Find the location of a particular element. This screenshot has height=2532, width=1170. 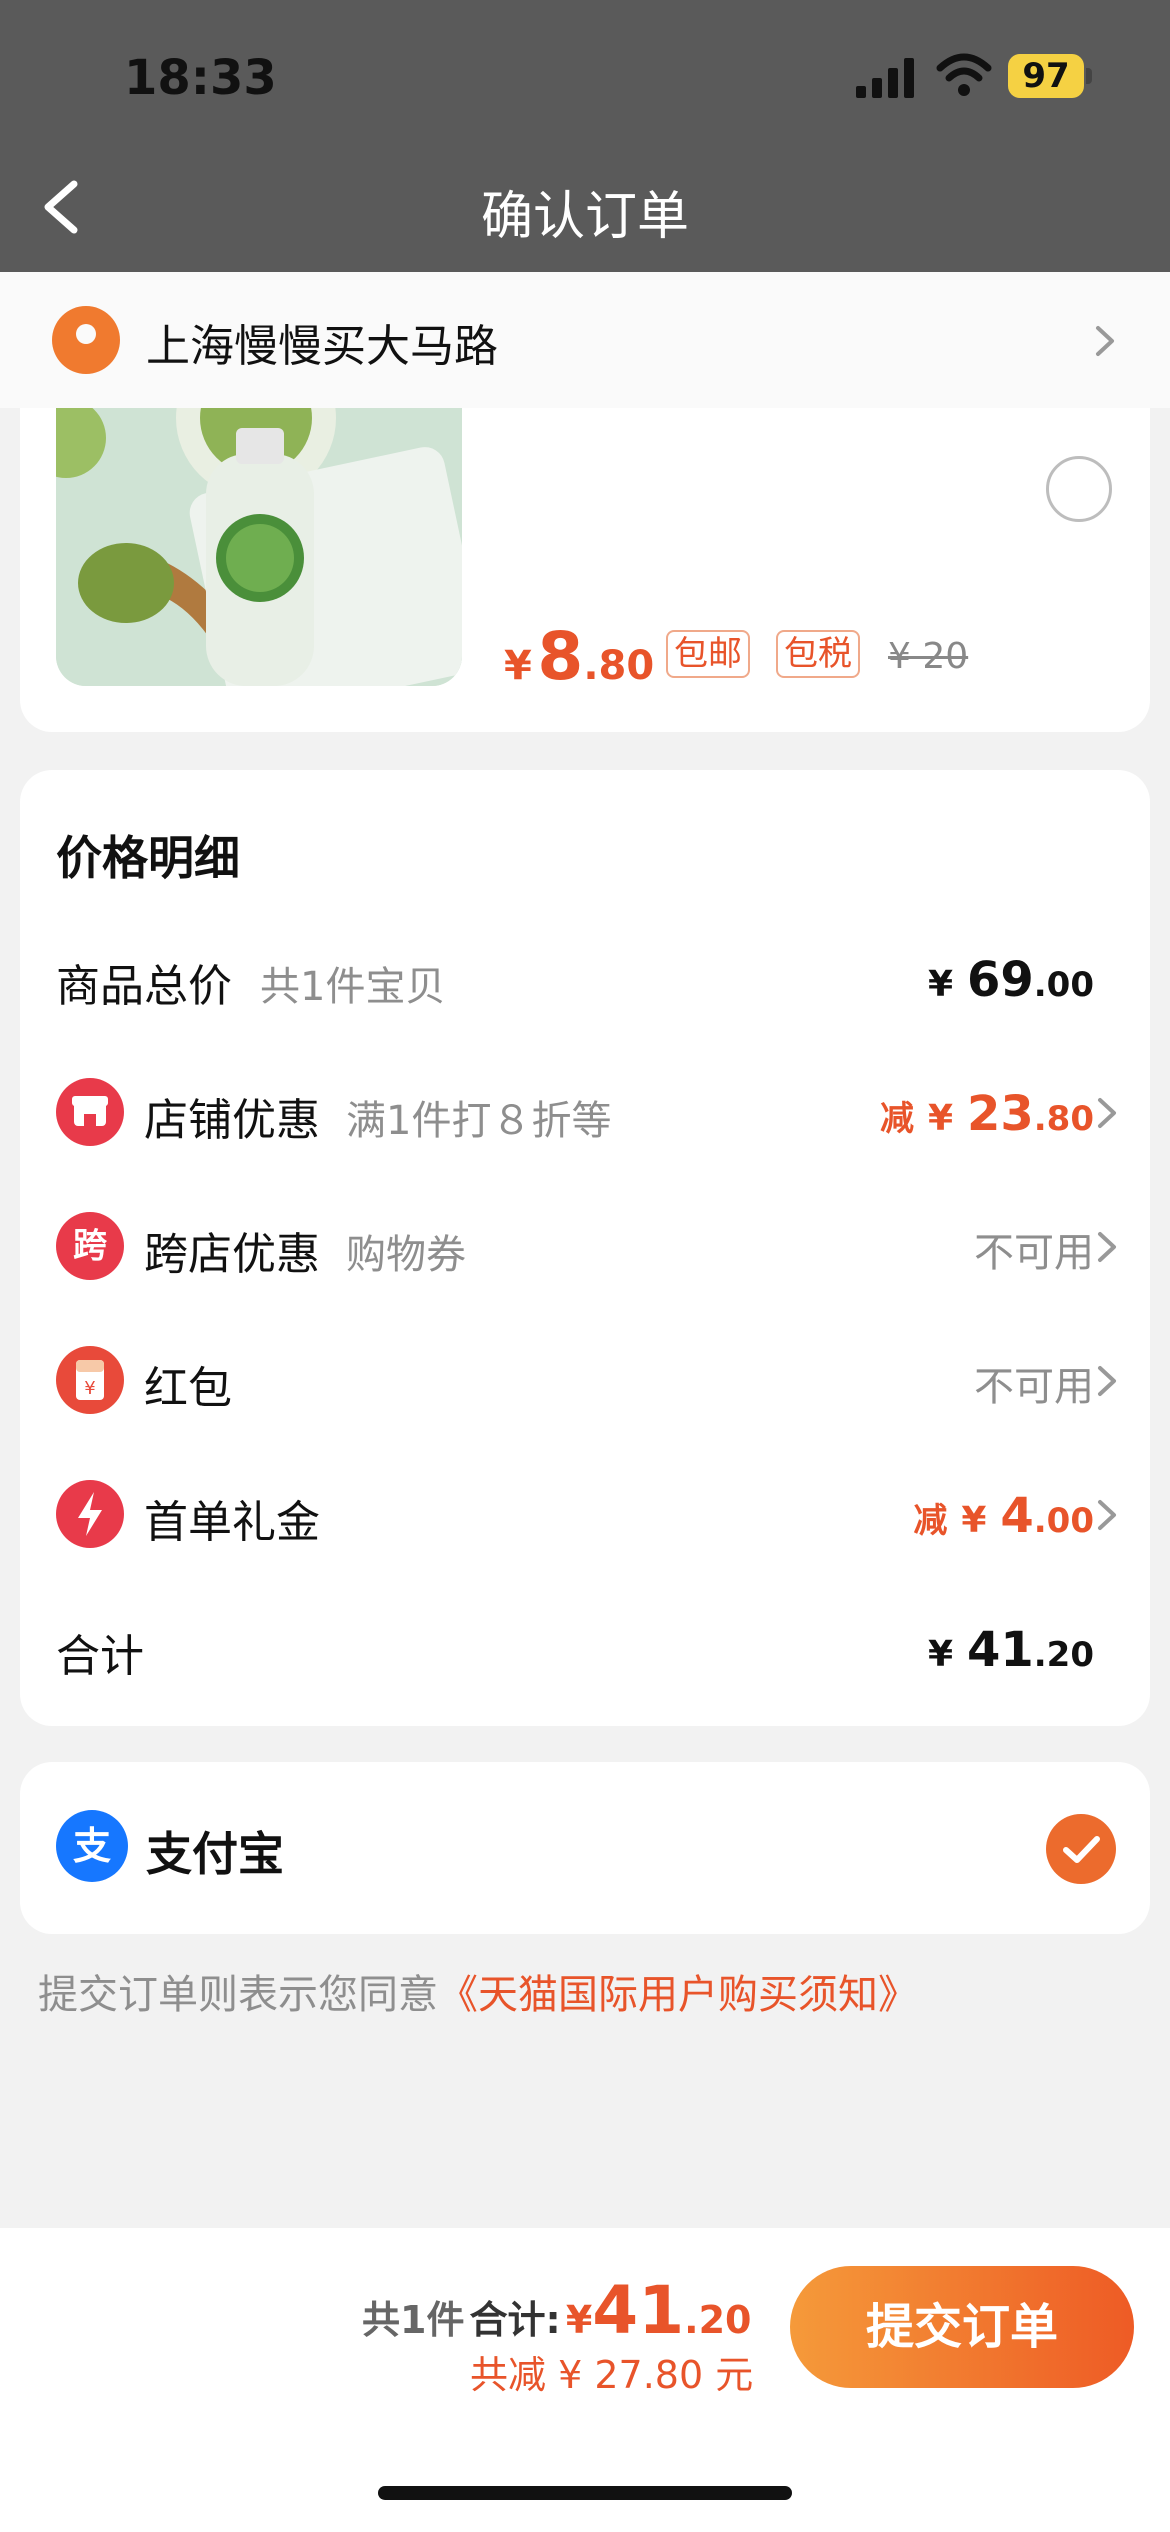

row-shop-discount: 店铺优惠 满1件打８折等 减 ¥ 23.80 is located at coordinates (585, 1112).